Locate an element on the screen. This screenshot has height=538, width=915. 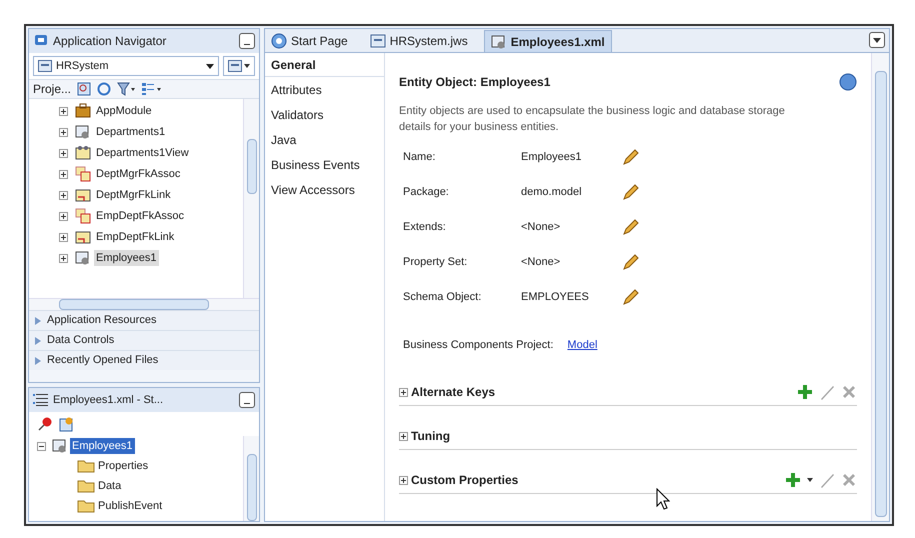
editor-tab: HRSystem.jws is located at coordinates (419, 41).